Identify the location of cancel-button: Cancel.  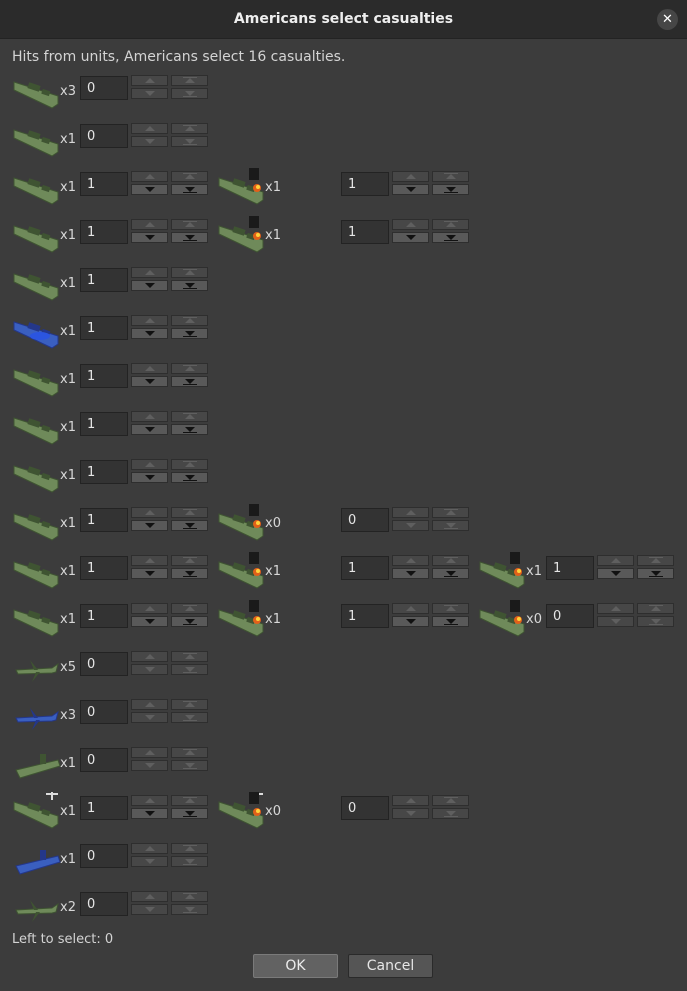
(390, 966).